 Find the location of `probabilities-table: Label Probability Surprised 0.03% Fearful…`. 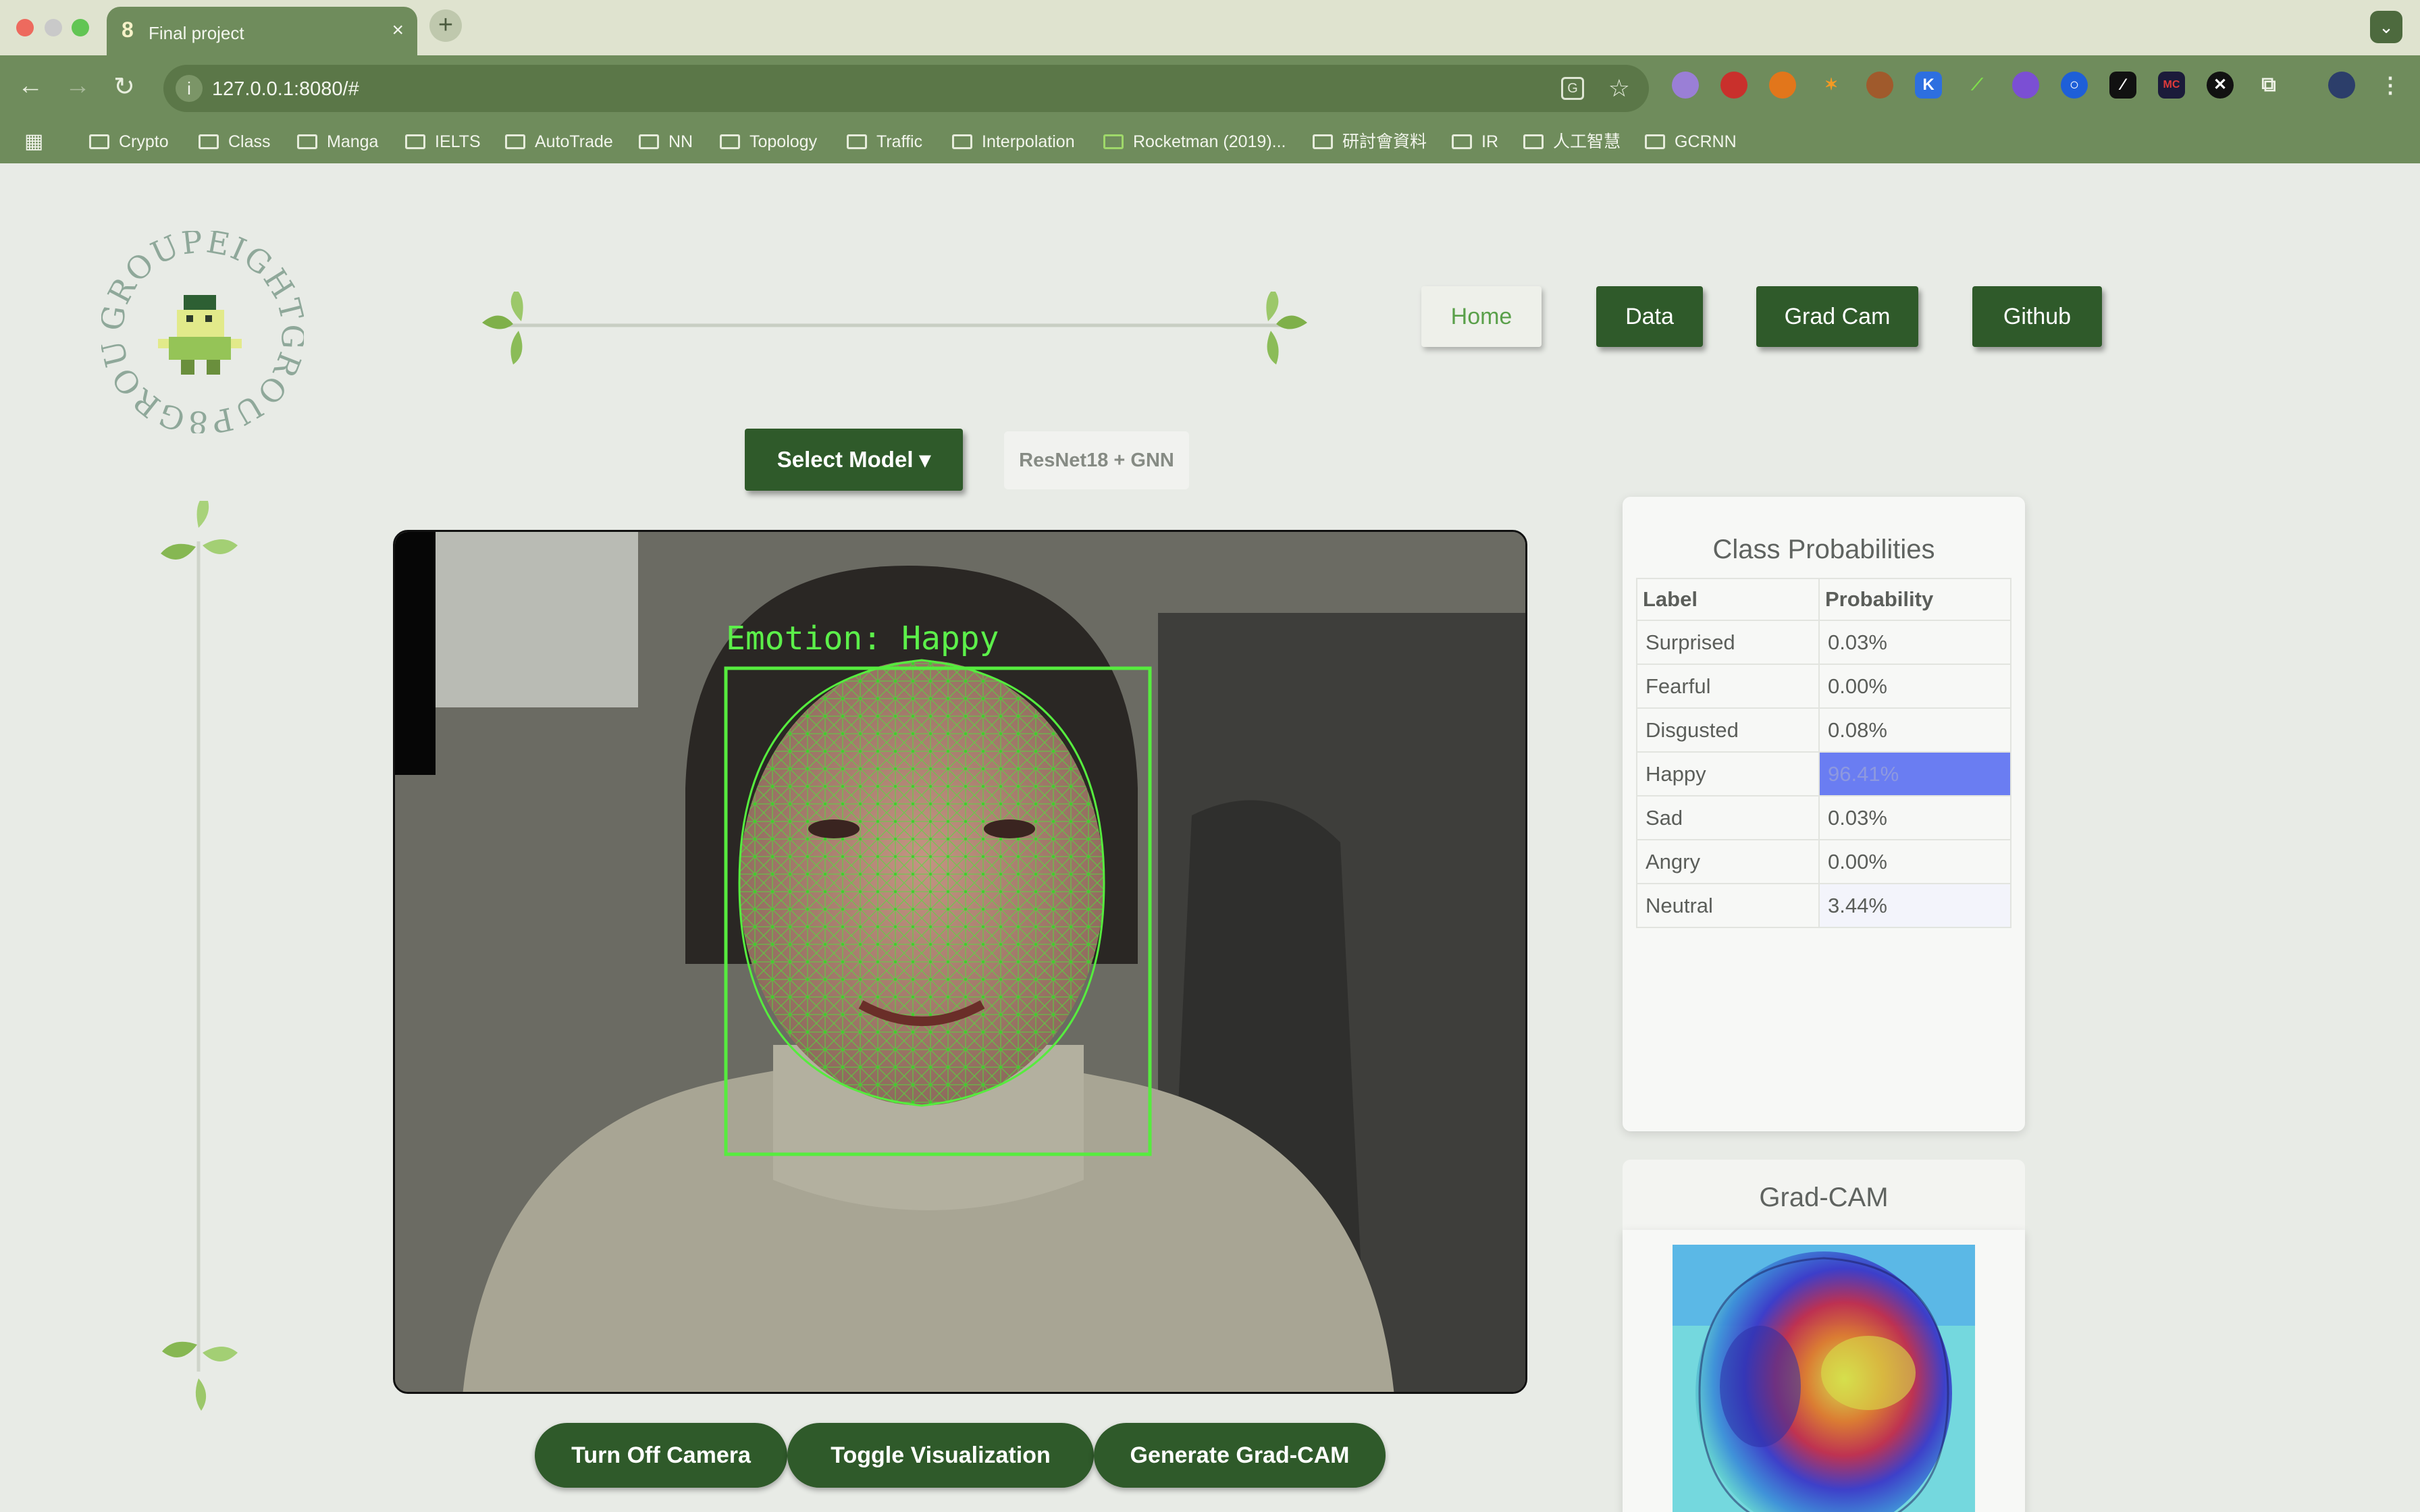

probabilities-table: Label Probability Surprised 0.03% Fearful… is located at coordinates (1823, 753).